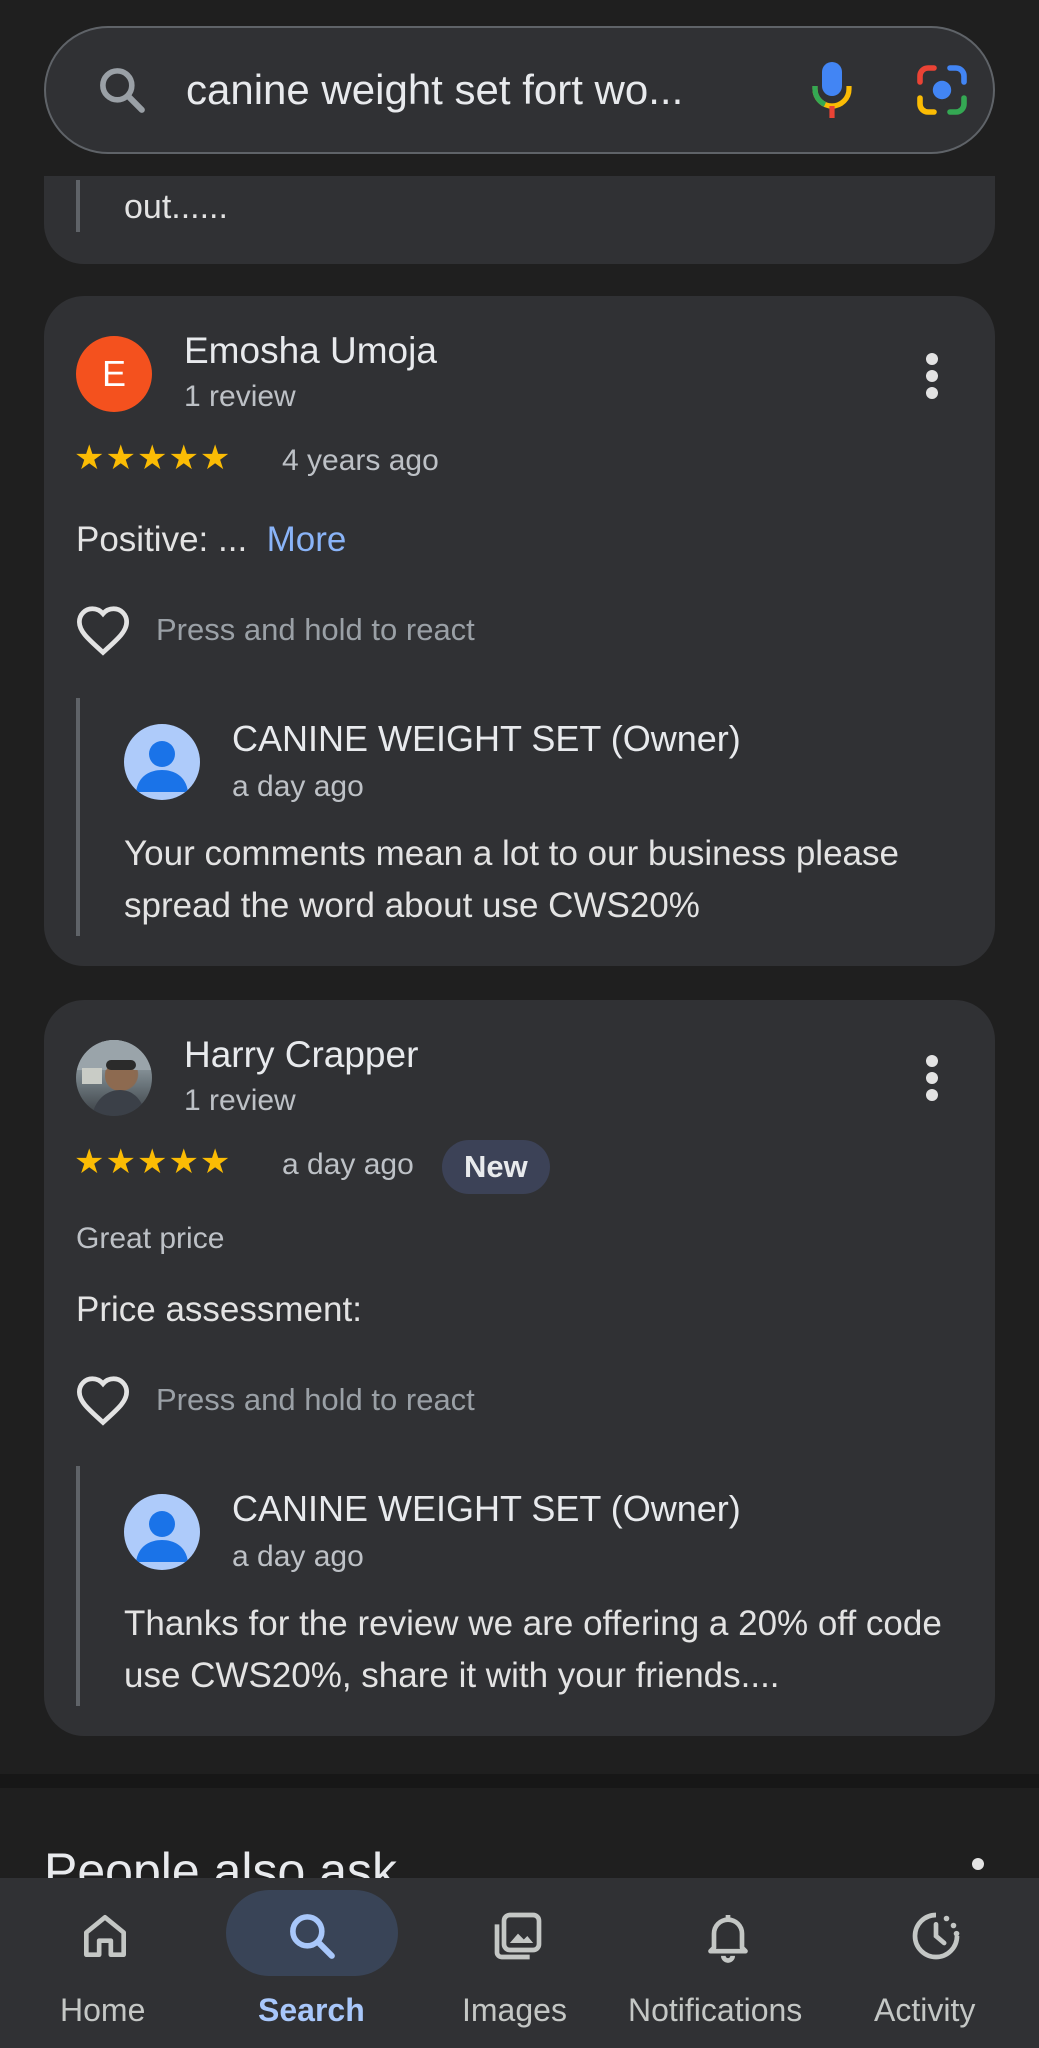 This screenshot has height=2048, width=1039. I want to click on new-badge: New, so click(496, 1167).